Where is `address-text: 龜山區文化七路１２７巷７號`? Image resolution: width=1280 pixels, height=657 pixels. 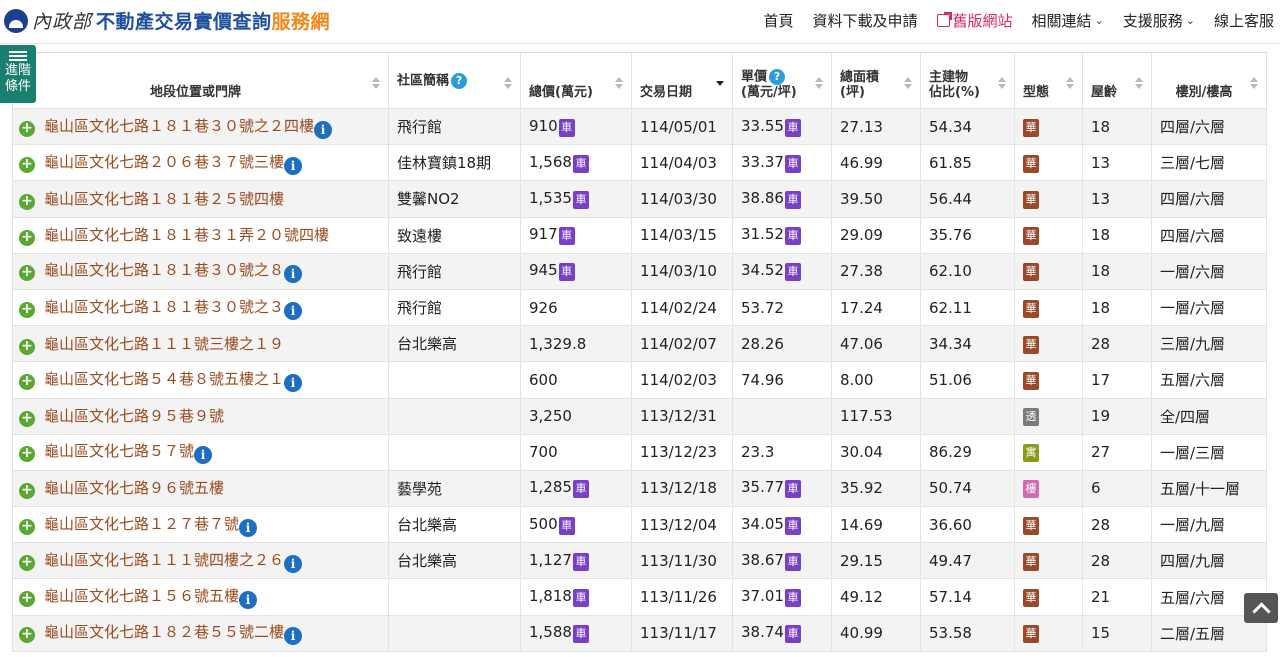
address-text: 龜山區文化七路１２７巷７號 is located at coordinates (141, 524).